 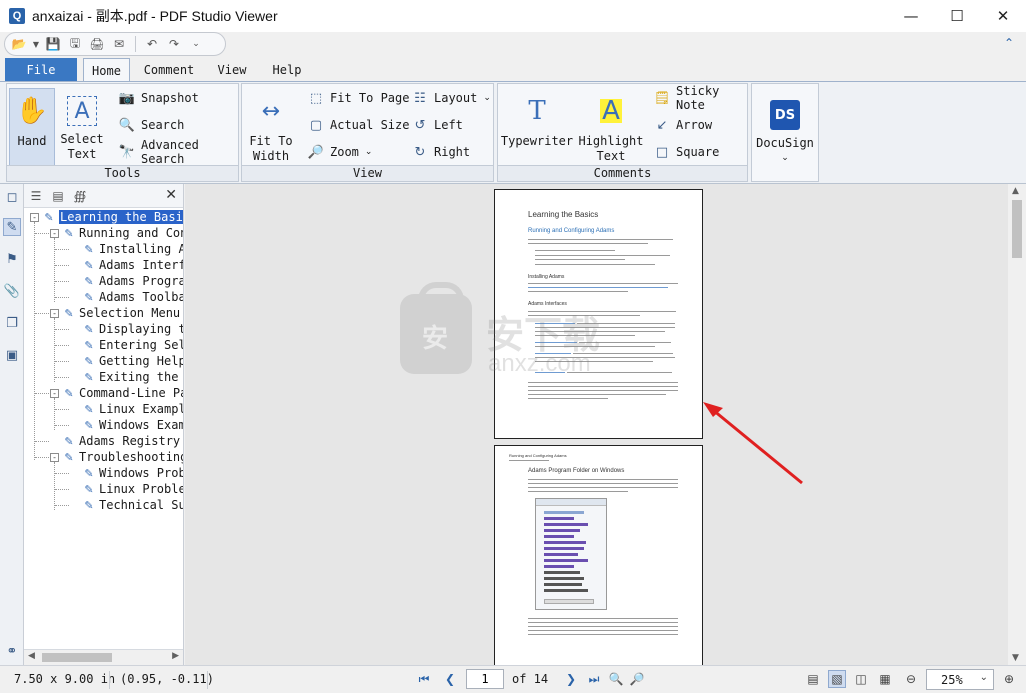 I want to click on bookmark-item: ✎ Adams Interfac, so click(x=126, y=265).